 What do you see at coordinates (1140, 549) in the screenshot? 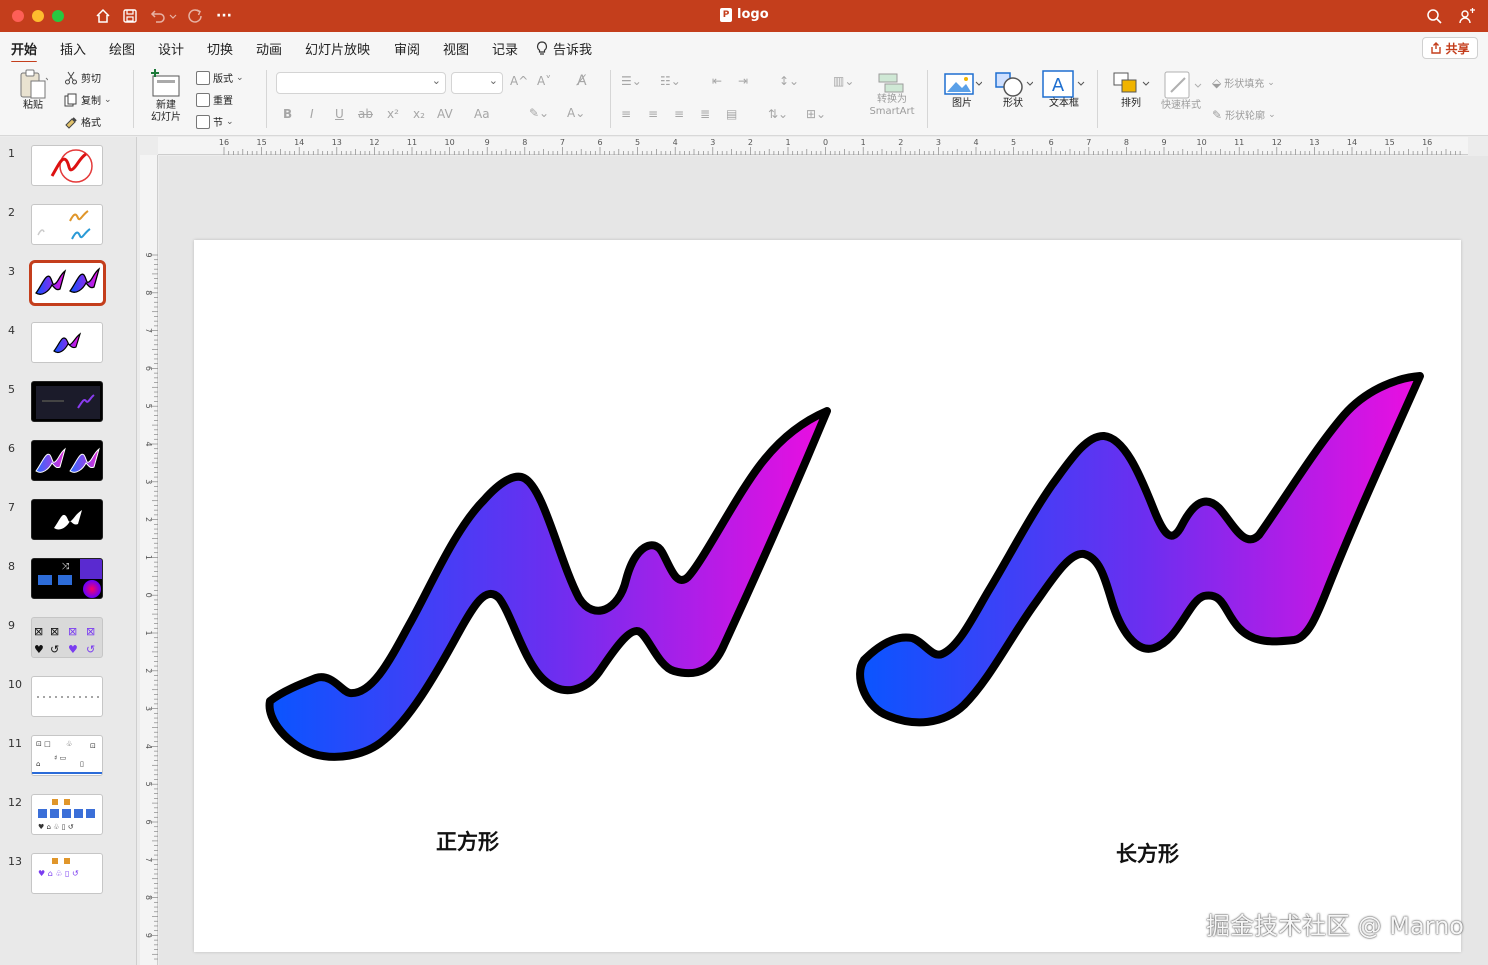
I see `logo-shape-rectangle` at bounding box center [1140, 549].